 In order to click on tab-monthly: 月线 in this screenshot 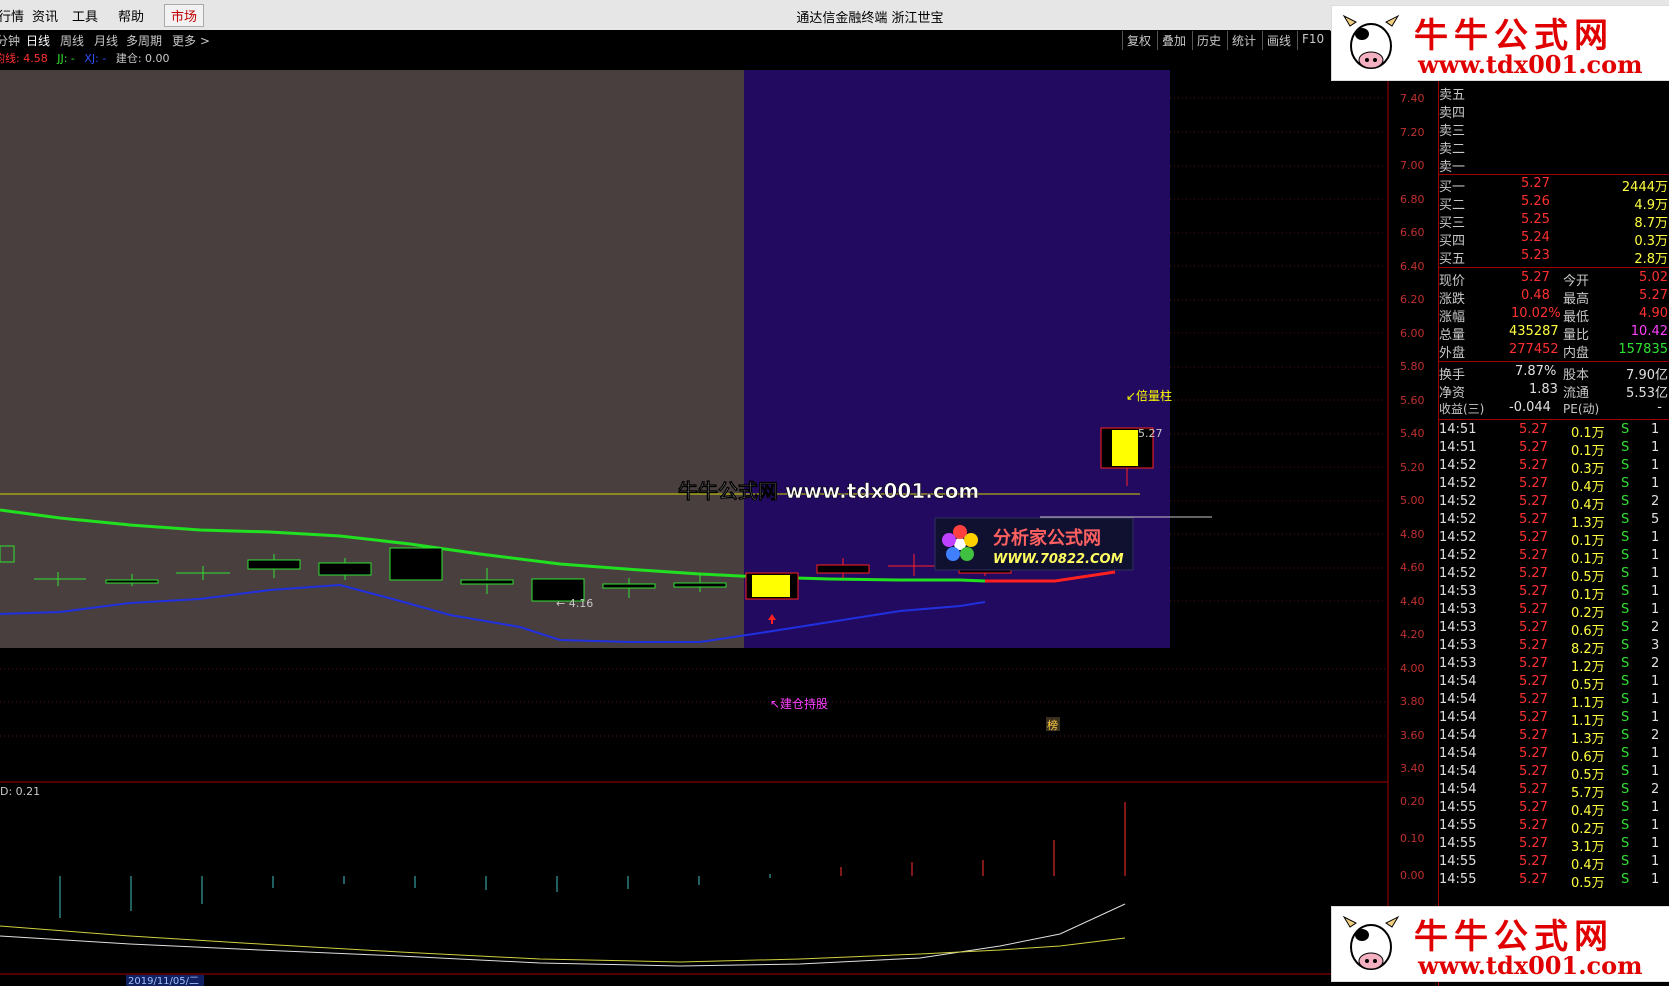, I will do `click(106, 40)`.